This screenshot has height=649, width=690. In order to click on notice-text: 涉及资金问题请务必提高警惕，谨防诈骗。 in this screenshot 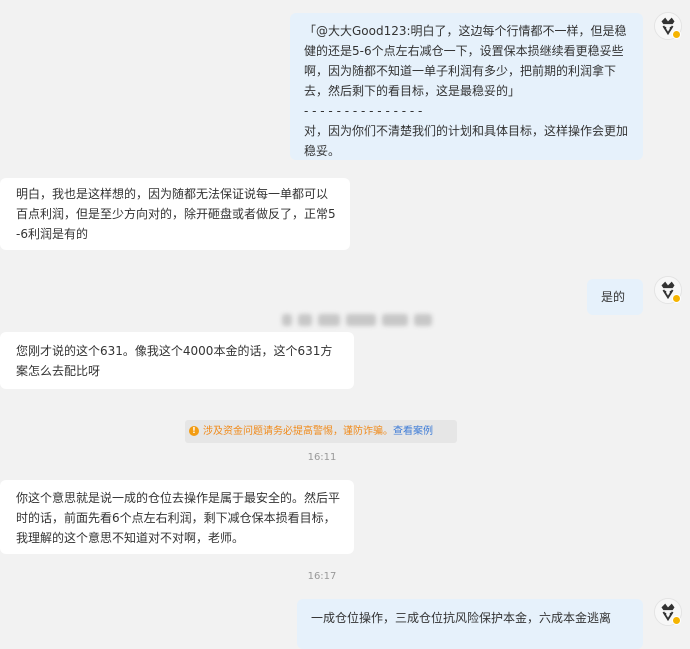, I will do `click(298, 431)`.